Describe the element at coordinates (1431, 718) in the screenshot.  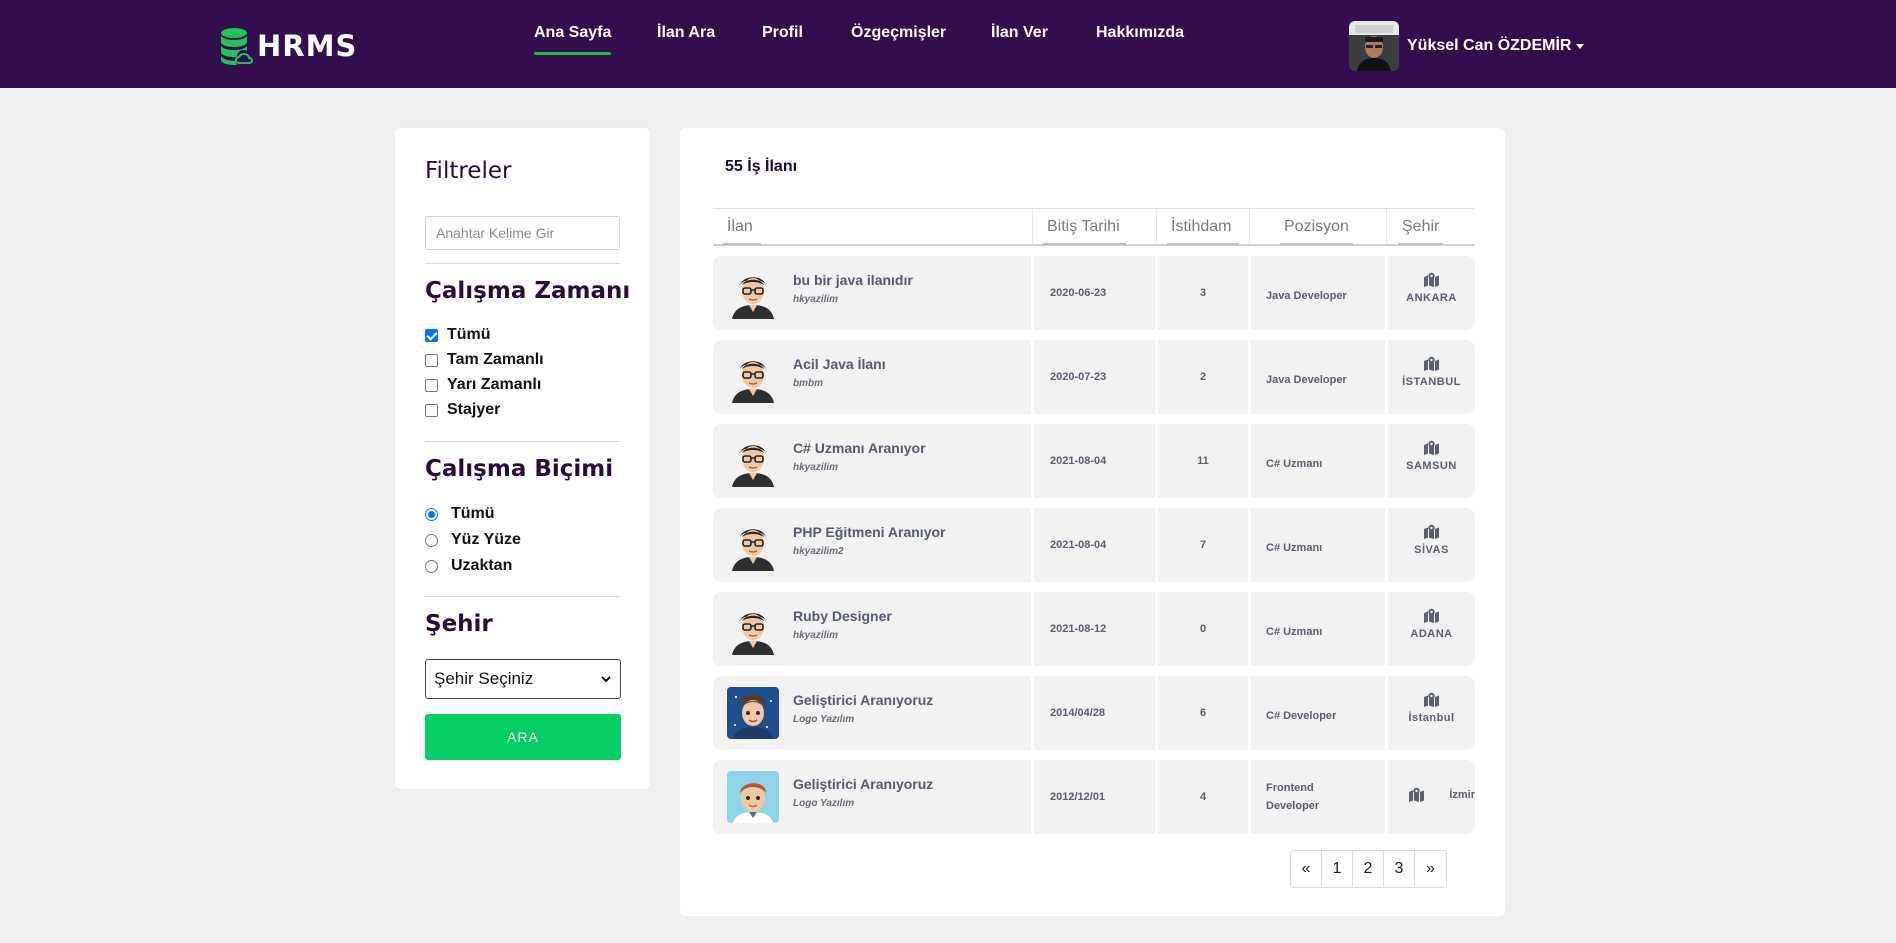
I see `city-name: İstanbul` at that location.